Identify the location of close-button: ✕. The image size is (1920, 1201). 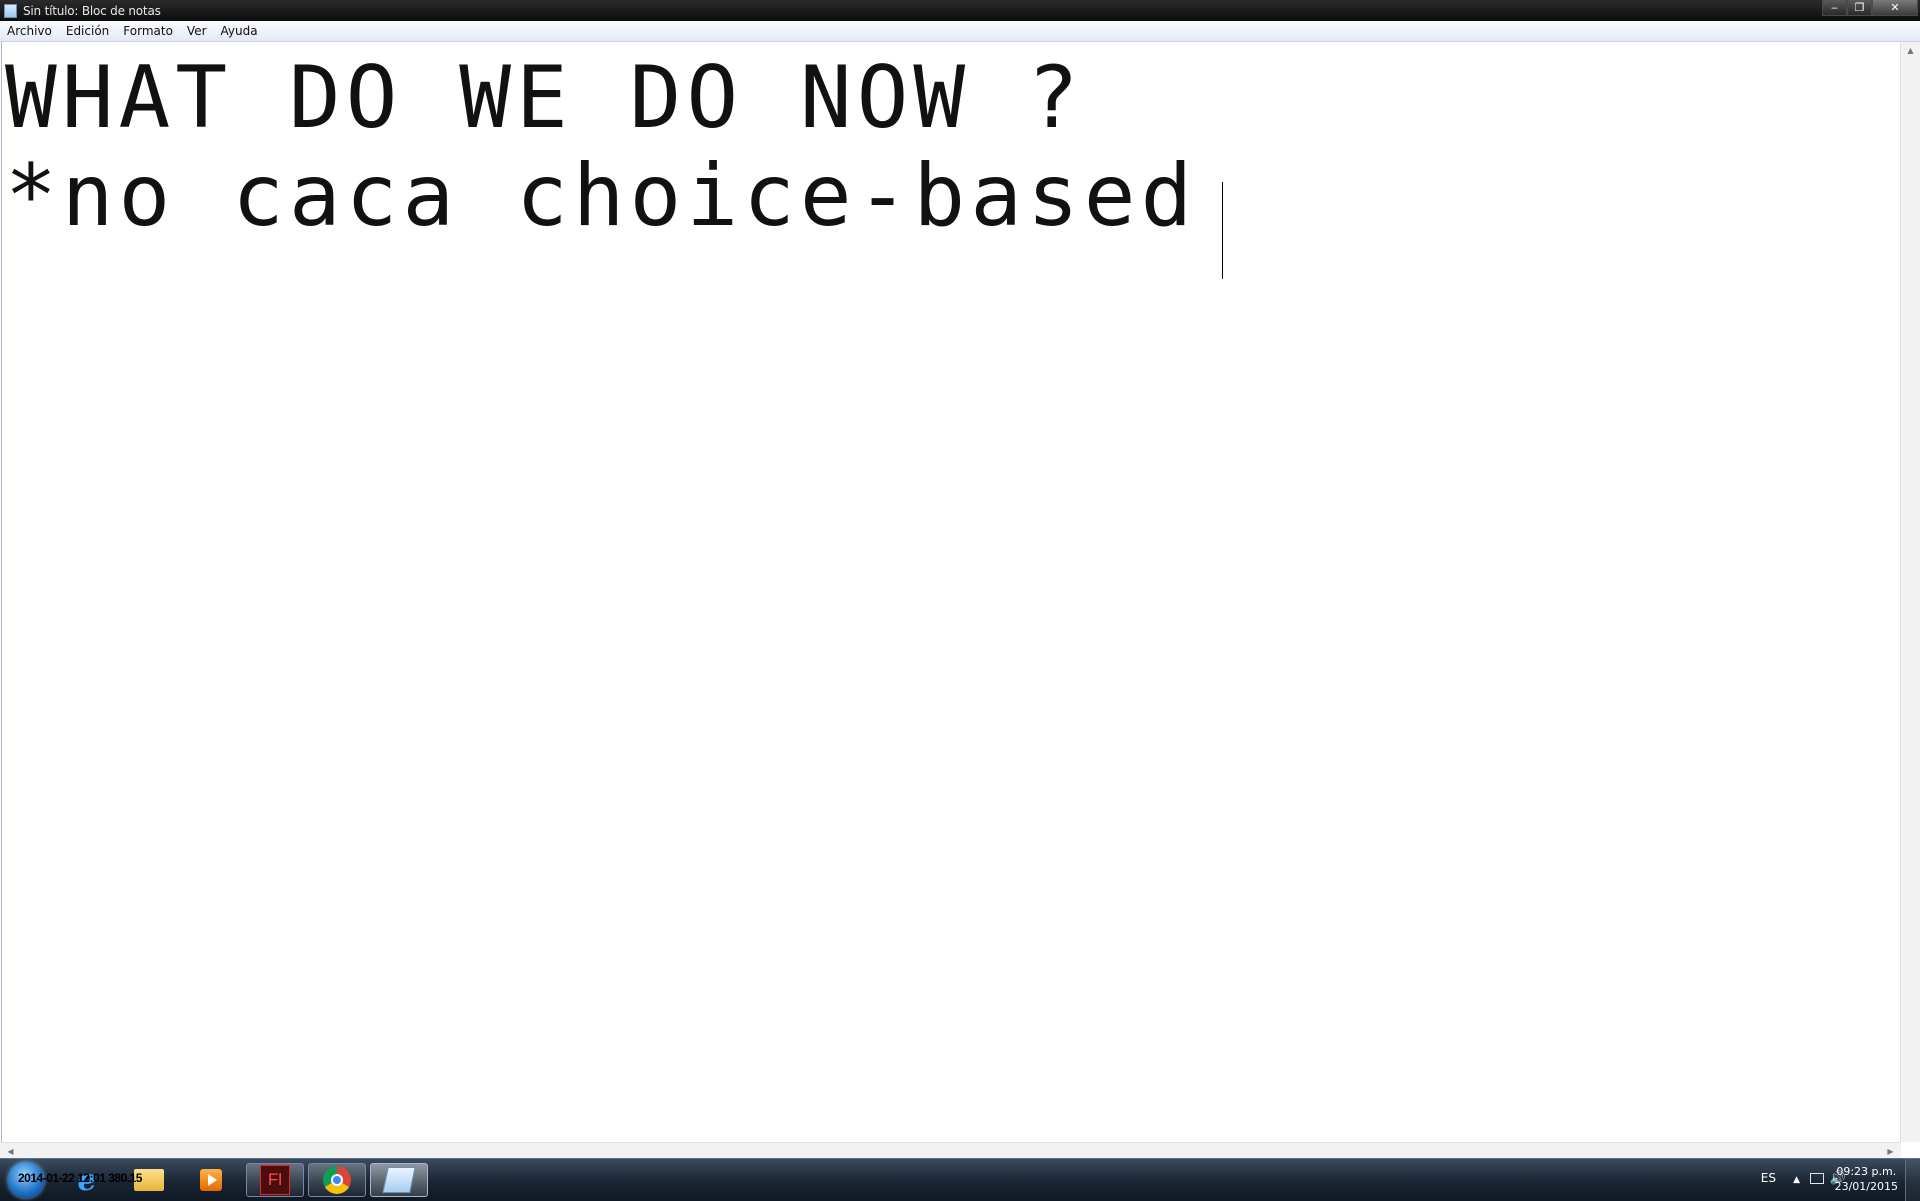
(1895, 8).